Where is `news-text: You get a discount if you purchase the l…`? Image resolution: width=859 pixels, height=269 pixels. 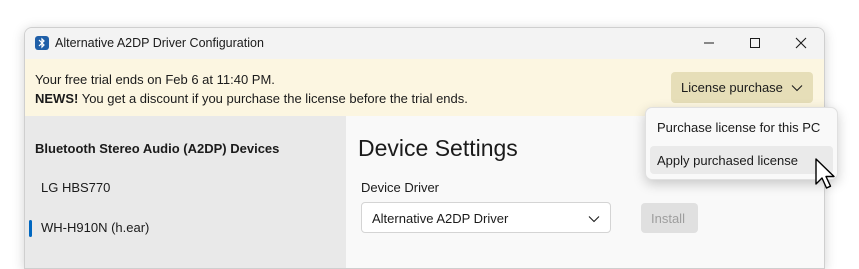
news-text: You get a discount if you purchase the l… is located at coordinates (273, 98).